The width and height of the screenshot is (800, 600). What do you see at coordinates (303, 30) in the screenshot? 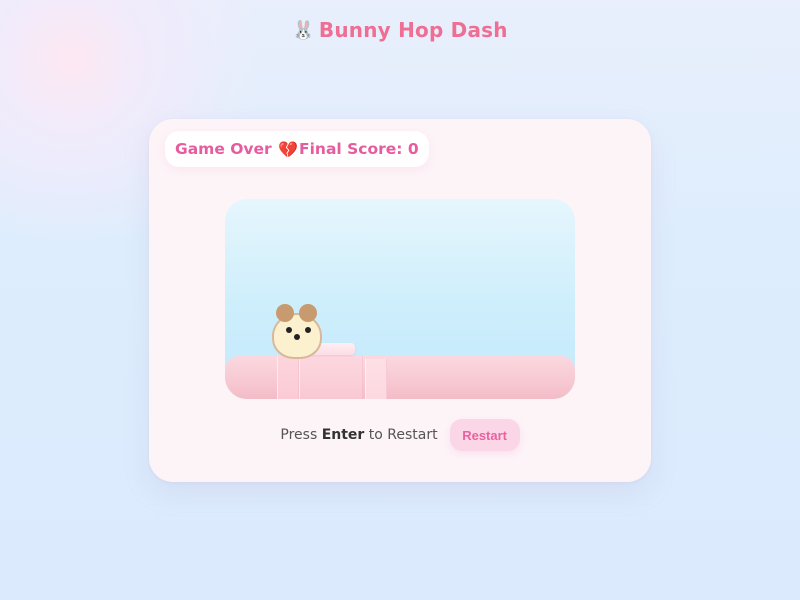
I see `bunny-icon: 🐰` at bounding box center [303, 30].